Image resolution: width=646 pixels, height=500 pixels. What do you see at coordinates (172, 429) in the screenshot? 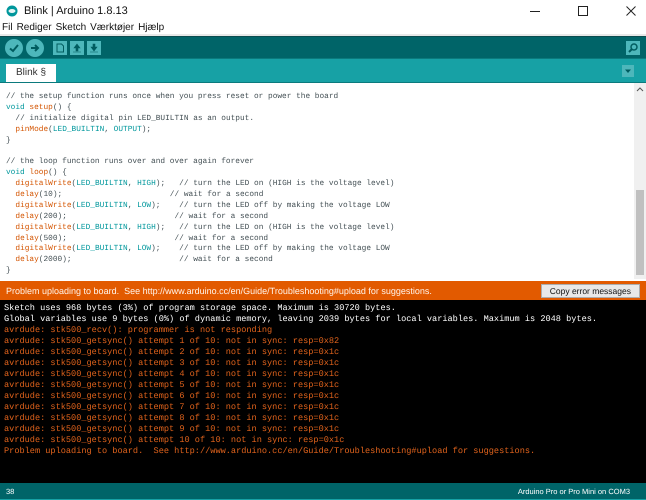
I see `console-line: avrdude: stk500_getsync() attempt 9 of 10: not in sync: resp=0x1c` at bounding box center [172, 429].